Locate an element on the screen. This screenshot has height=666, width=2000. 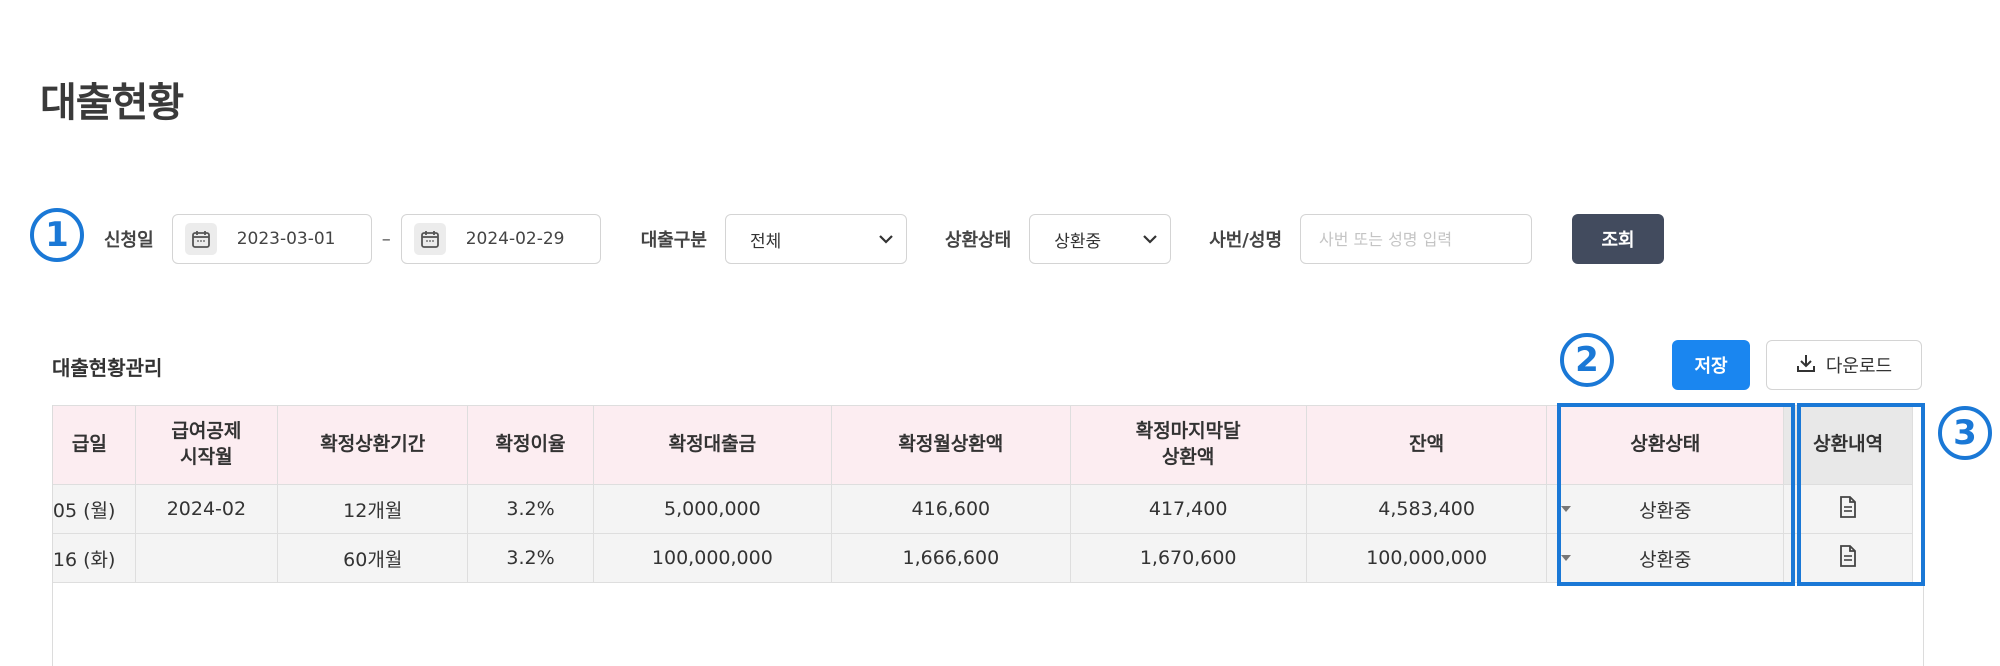
col-header-amount: 확정대출금 is located at coordinates (712, 445).